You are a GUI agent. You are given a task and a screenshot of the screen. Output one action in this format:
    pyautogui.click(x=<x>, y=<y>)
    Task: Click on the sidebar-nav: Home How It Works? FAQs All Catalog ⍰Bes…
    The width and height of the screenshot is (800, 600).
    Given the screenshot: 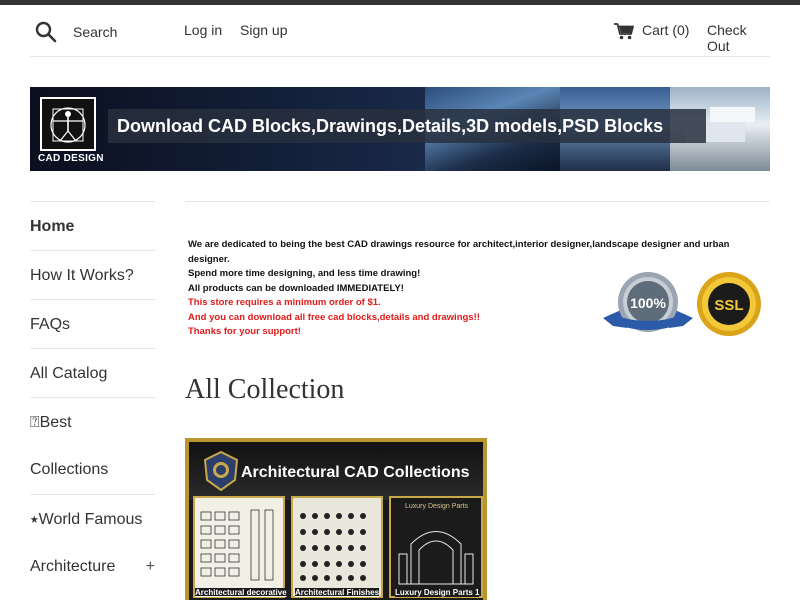 What is the action you would take?
    pyautogui.click(x=92, y=396)
    